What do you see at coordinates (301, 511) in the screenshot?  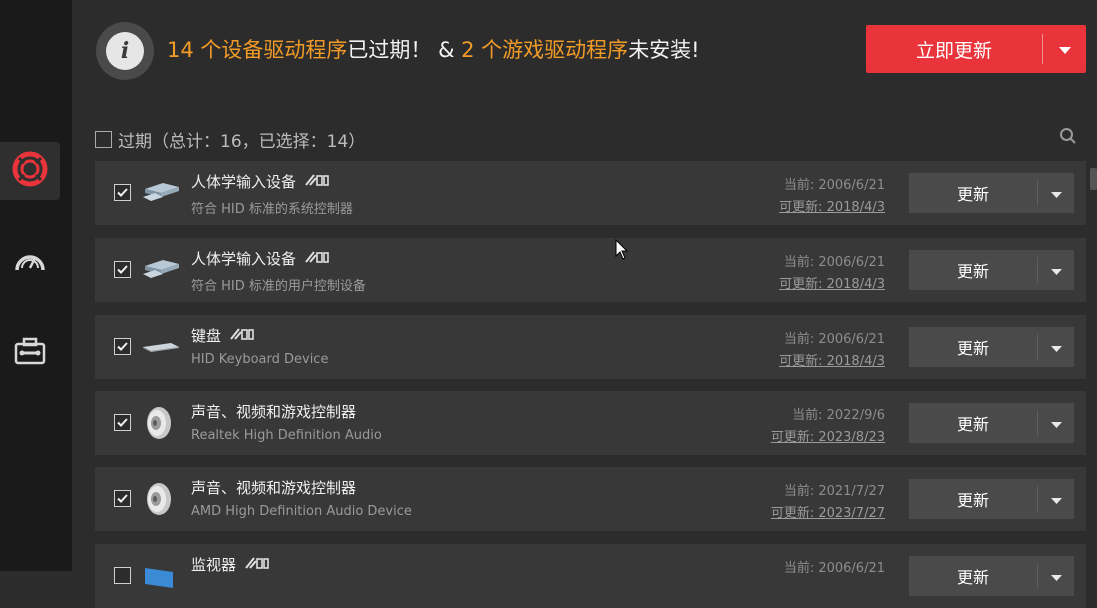 I see `device-name: AMD High Definition Audio Device` at bounding box center [301, 511].